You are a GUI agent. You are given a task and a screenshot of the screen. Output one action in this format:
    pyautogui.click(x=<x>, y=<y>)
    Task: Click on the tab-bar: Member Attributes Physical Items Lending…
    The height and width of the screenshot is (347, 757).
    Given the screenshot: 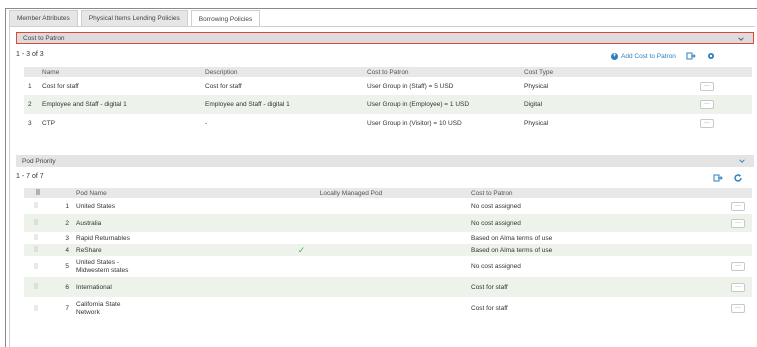 What is the action you would take?
    pyautogui.click(x=136, y=18)
    